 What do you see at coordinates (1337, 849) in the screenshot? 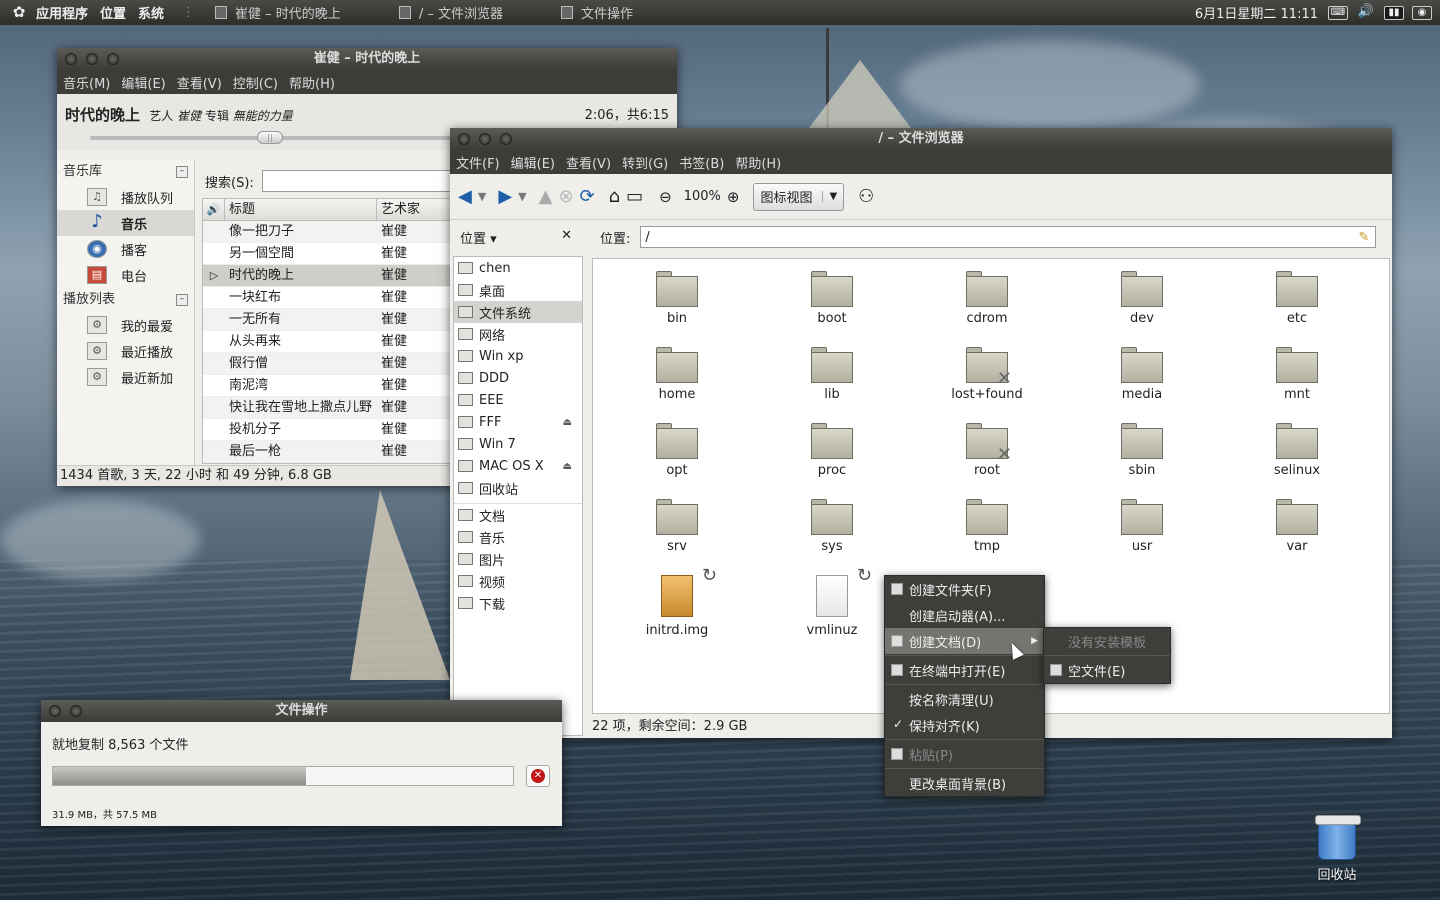
I see `desktop-trash: 回收站` at bounding box center [1337, 849].